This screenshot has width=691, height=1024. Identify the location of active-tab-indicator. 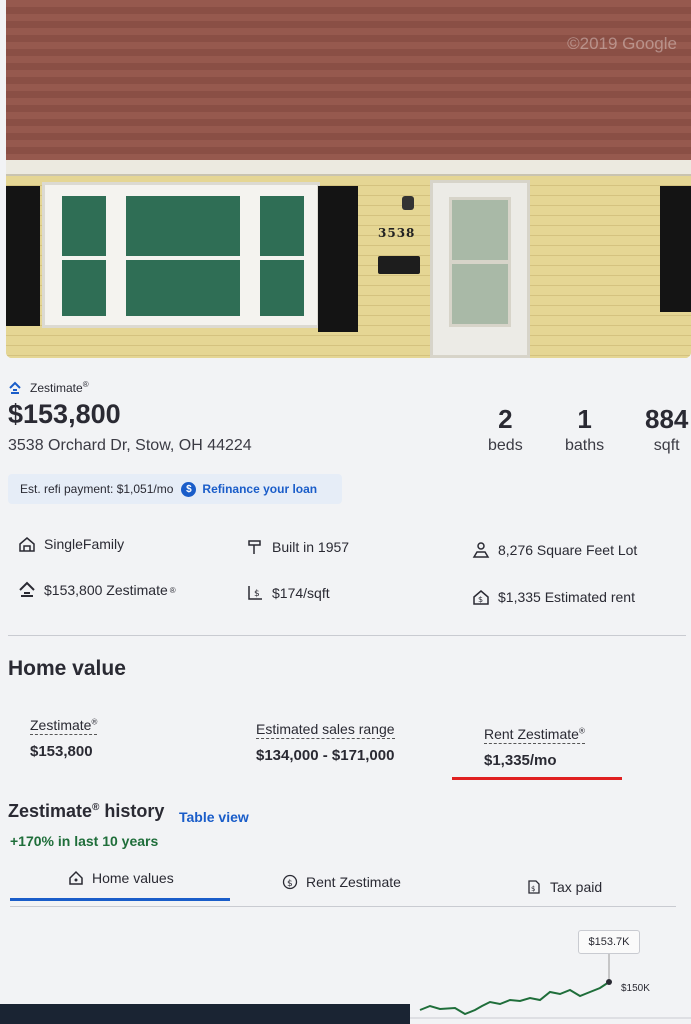
(120, 899).